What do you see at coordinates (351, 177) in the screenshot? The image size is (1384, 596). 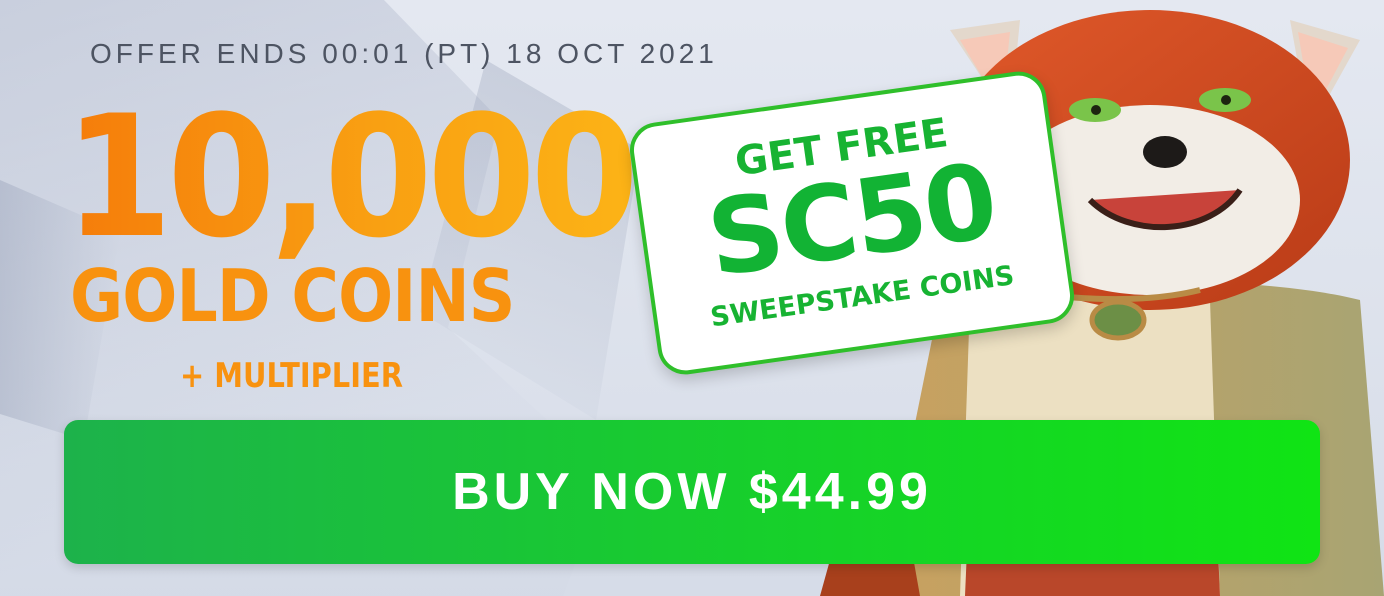 I see `gold-coins-amount: 10,000` at bounding box center [351, 177].